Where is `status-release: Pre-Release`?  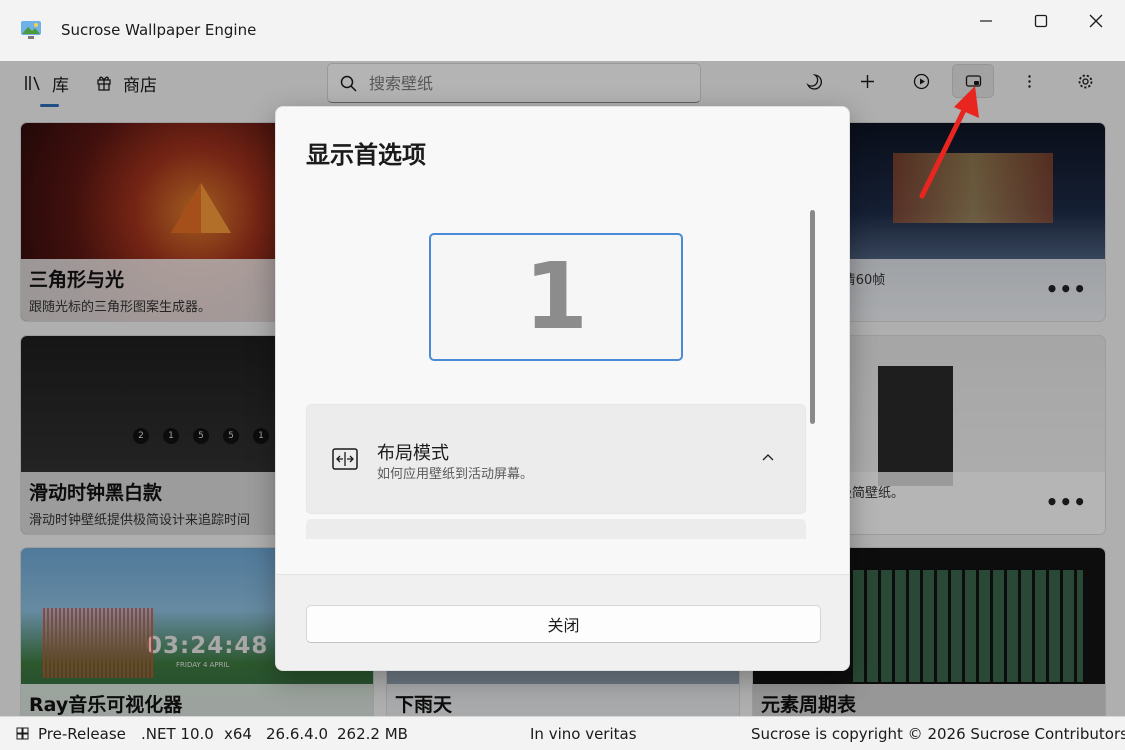
status-release: Pre-Release is located at coordinates (82, 734).